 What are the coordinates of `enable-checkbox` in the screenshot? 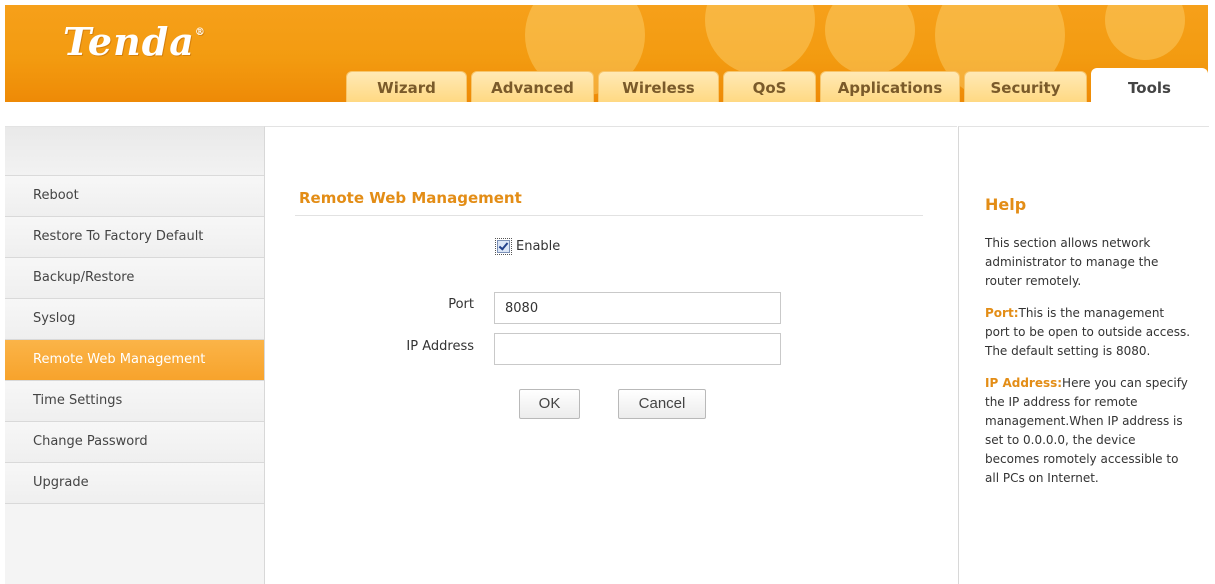 It's located at (503, 246).